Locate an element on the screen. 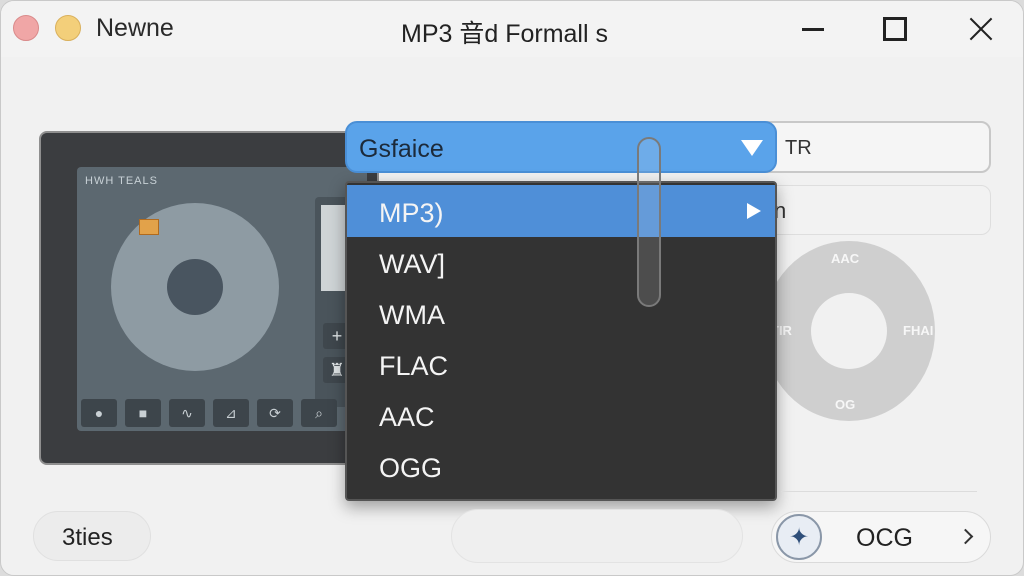 Image resolution: width=1024 pixels, height=576 pixels. side-field-top-value: TR is located at coordinates (798, 148).